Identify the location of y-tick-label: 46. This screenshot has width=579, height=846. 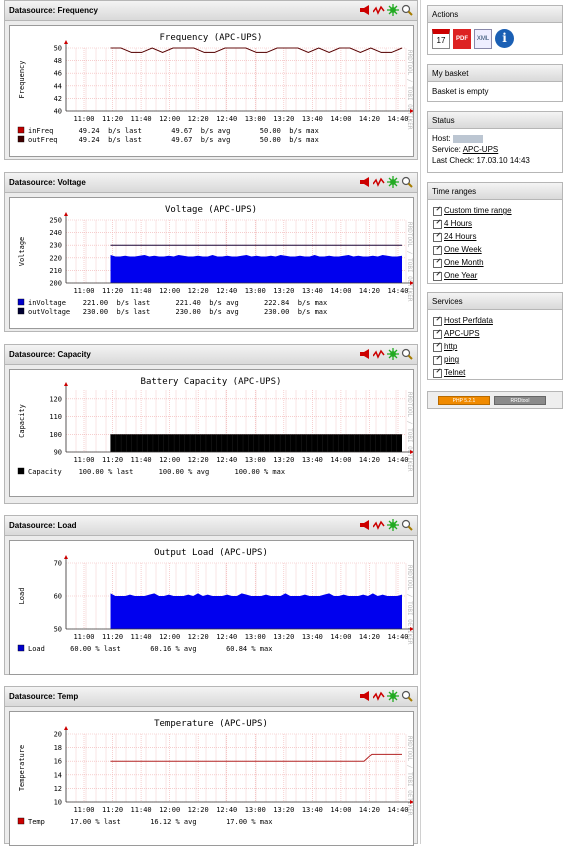
(58, 74).